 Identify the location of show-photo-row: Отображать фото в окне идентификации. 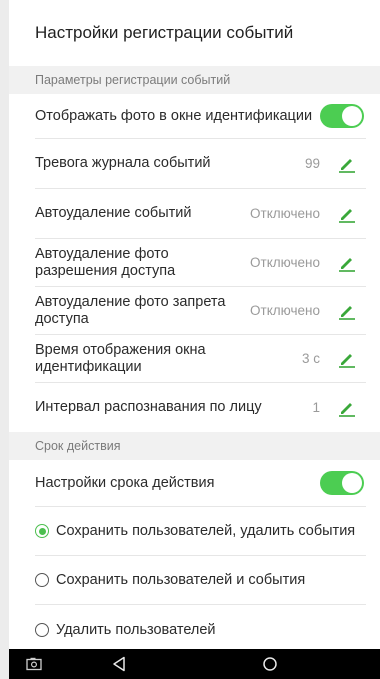
(200, 116).